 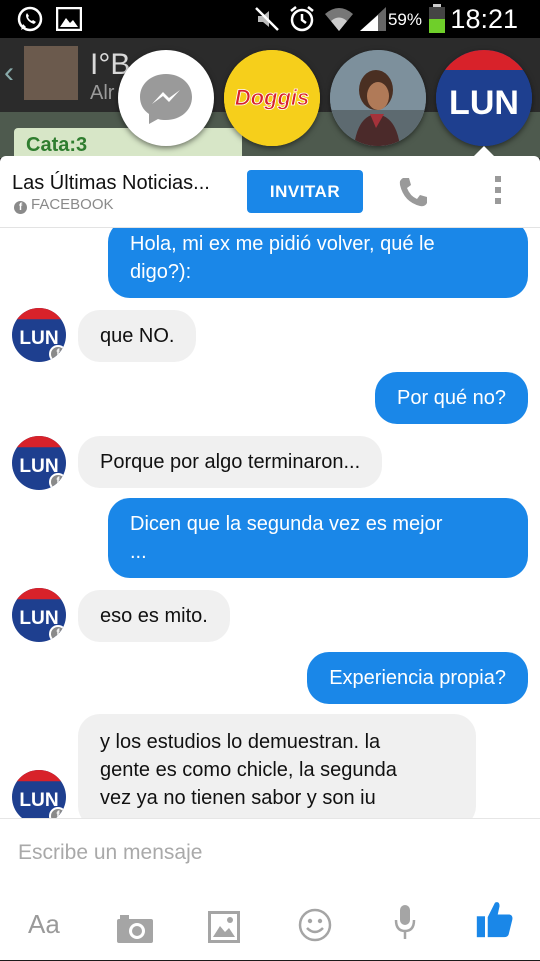 I want to click on whatsapp-icon, so click(x=30, y=19).